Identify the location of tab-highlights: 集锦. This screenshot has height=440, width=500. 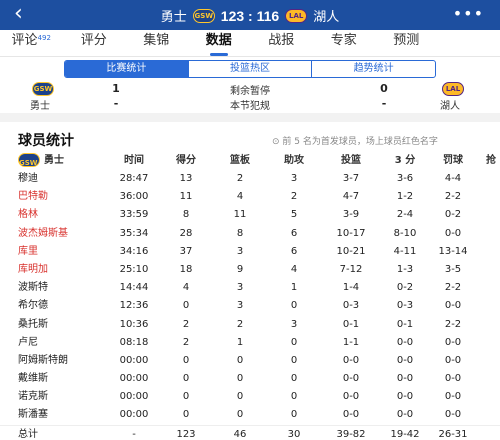
(156, 43).